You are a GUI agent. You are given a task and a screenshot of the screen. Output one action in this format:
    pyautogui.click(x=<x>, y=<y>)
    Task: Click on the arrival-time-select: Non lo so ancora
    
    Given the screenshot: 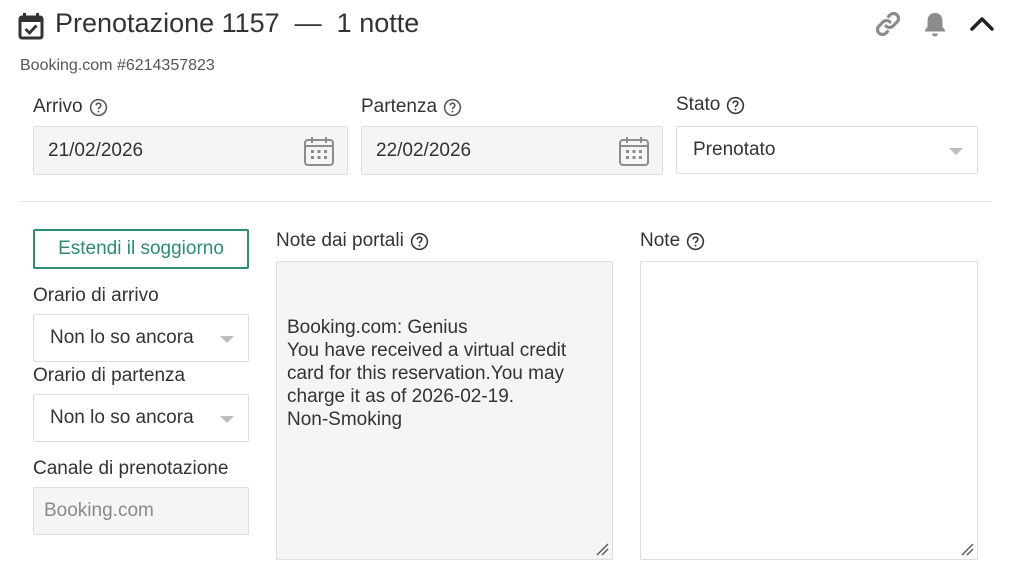 What is the action you would take?
    pyautogui.click(x=141, y=338)
    